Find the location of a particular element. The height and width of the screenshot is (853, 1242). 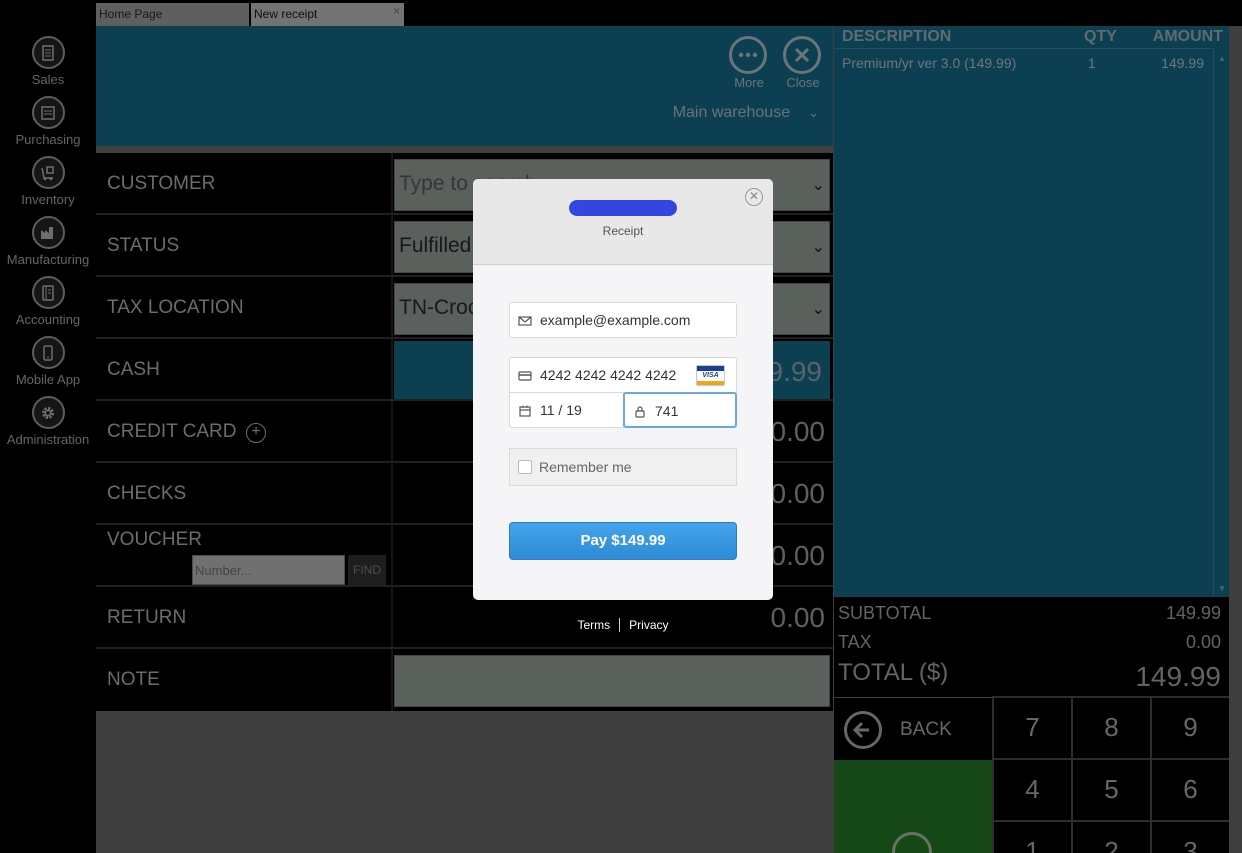

remember-me-checkbox: Remember me is located at coordinates (623, 467).